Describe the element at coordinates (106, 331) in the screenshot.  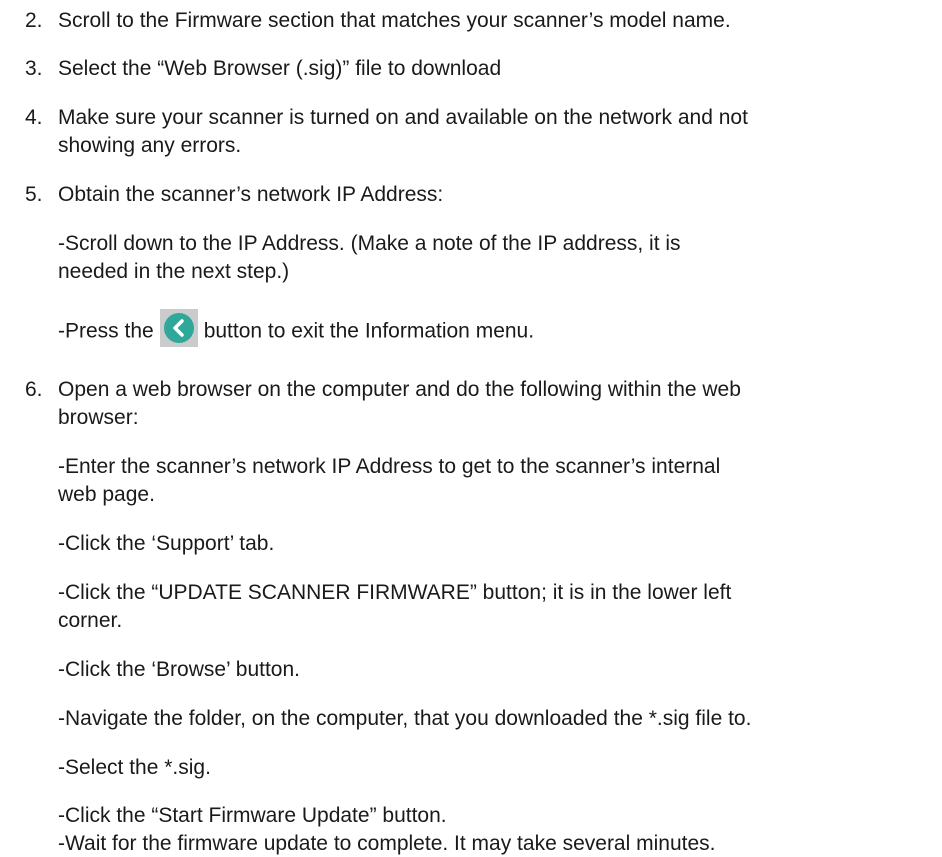
I see `step-5-sub-2-before: -Press the` at that location.